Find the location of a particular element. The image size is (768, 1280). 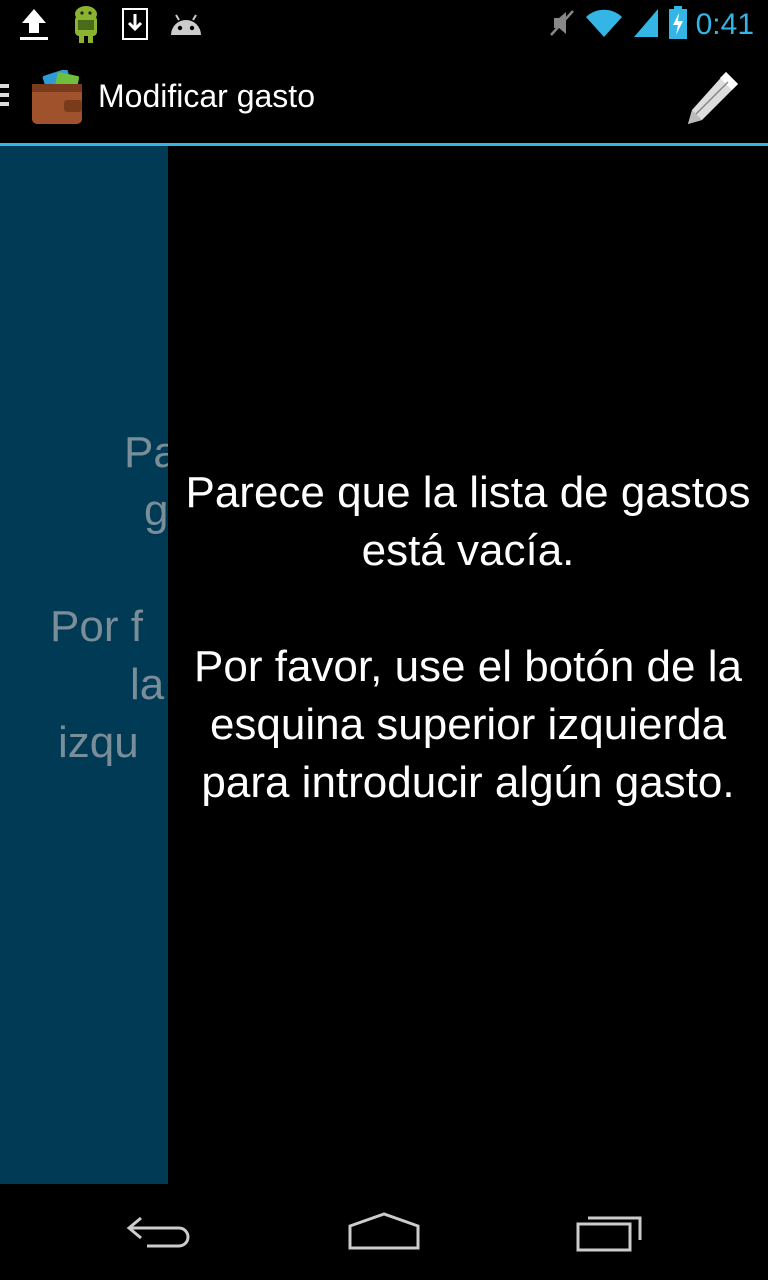

mute-icon is located at coordinates (562, 25).